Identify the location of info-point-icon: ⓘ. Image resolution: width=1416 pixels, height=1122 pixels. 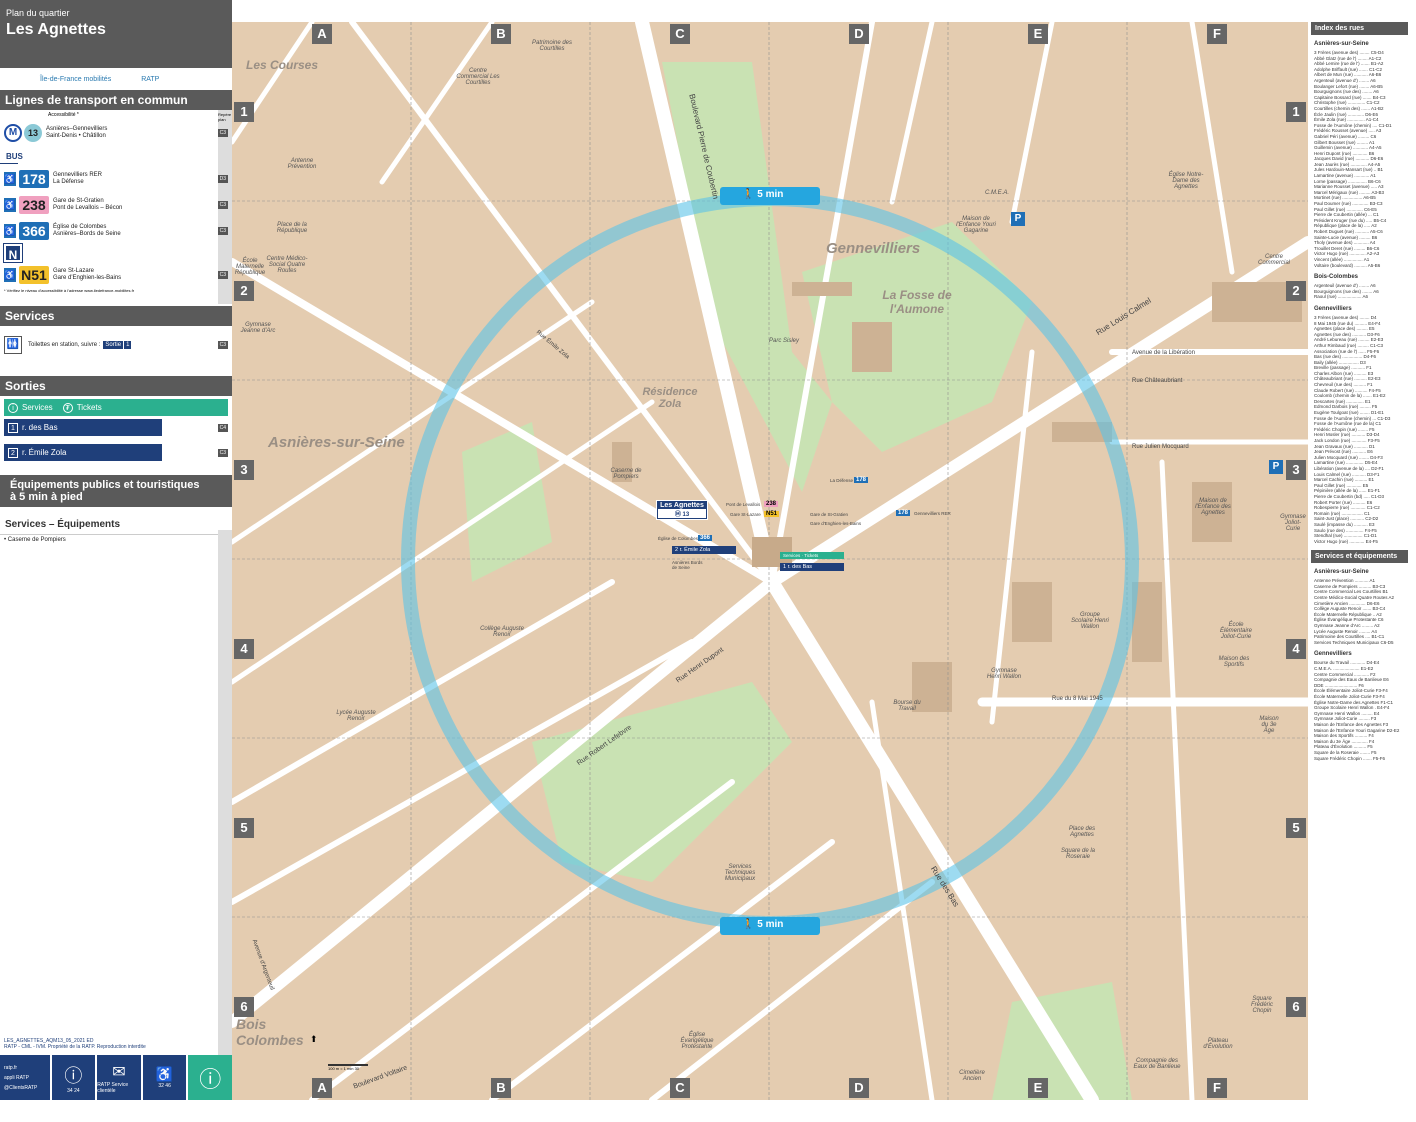
(210, 1079).